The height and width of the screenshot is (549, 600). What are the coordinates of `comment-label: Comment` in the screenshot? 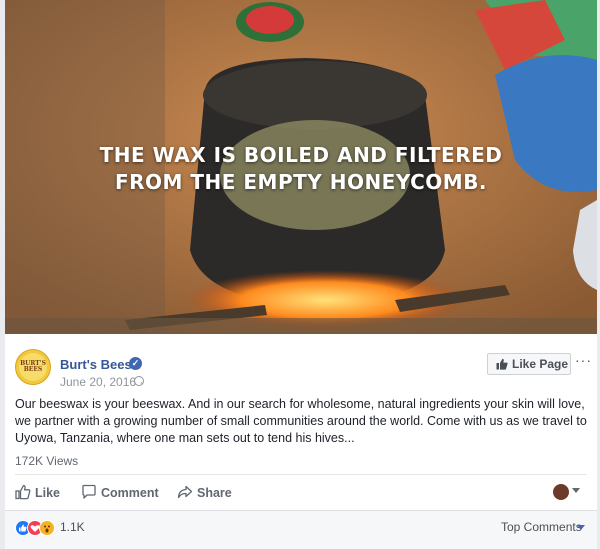 It's located at (130, 493).